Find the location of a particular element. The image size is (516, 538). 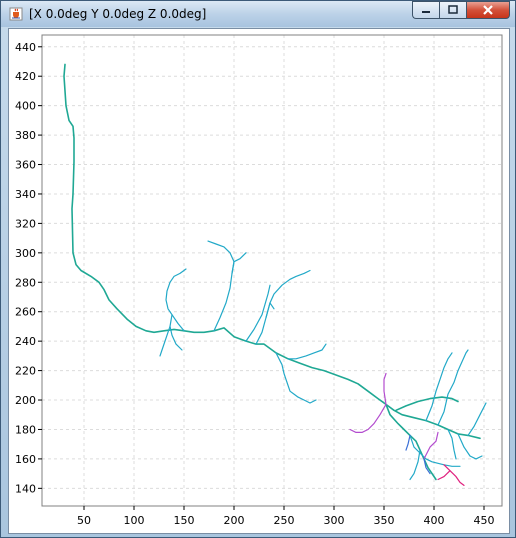

close-icon is located at coordinates (488, 10).